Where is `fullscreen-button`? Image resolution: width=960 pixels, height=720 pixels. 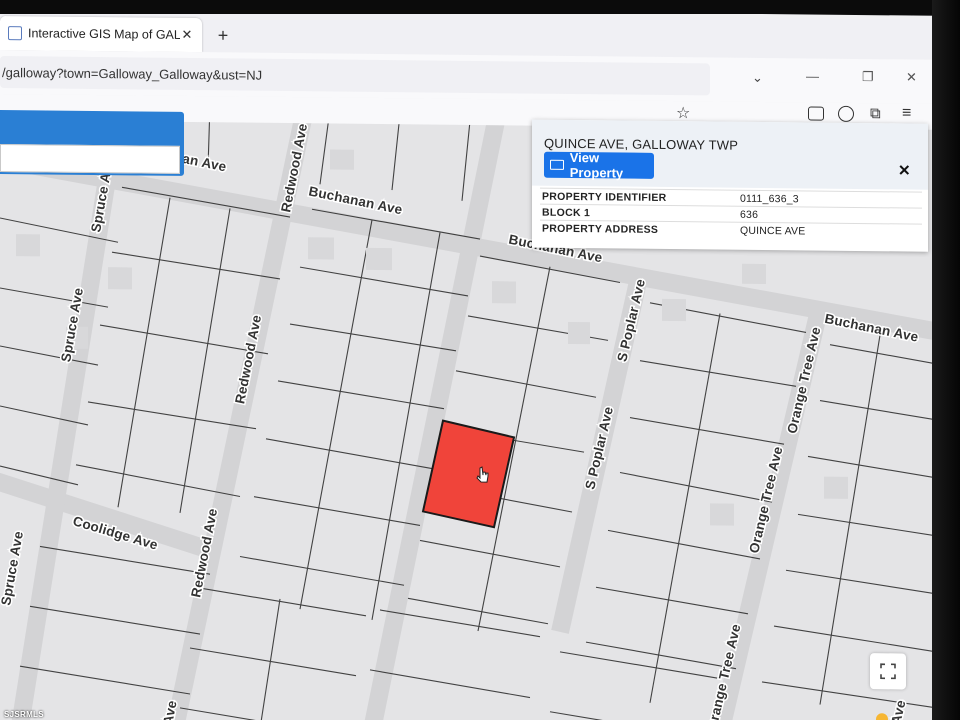
fullscreen-button is located at coordinates (888, 671).